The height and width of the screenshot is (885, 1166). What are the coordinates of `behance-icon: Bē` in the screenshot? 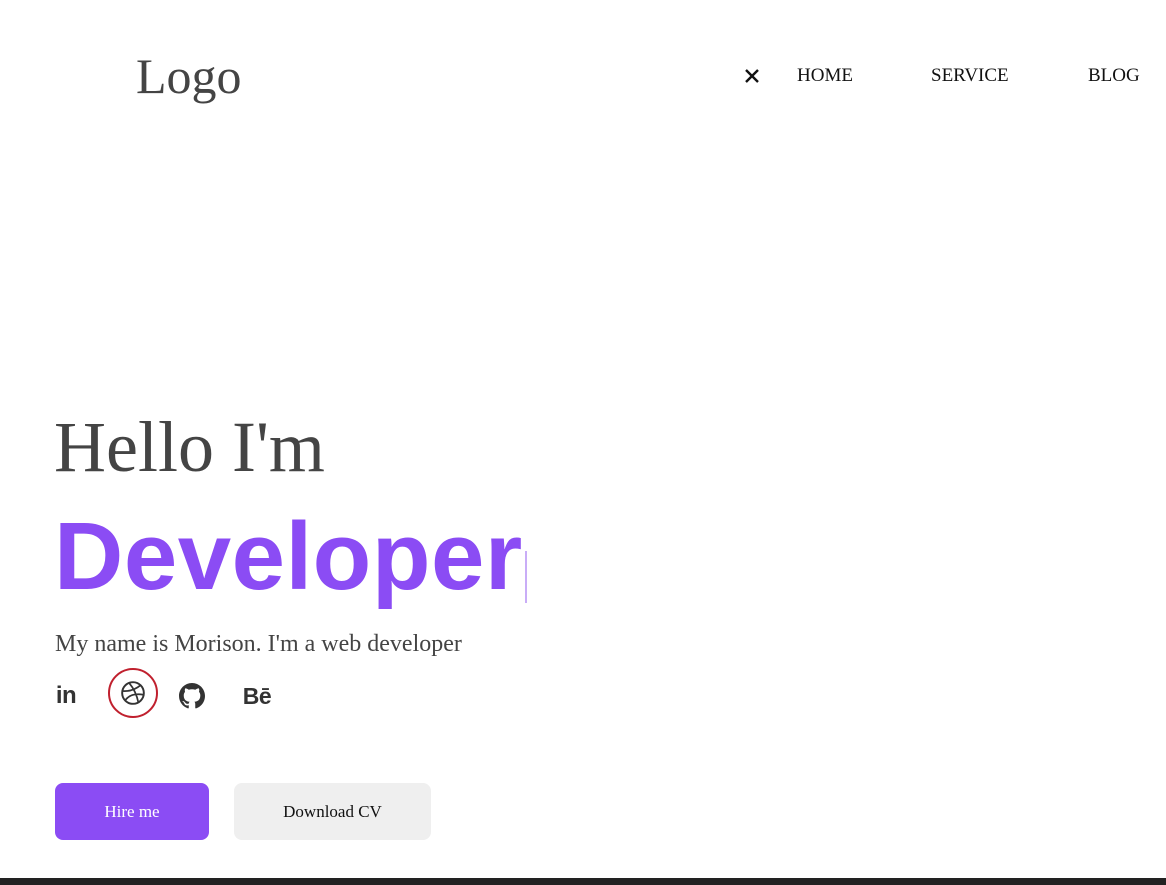 It's located at (257, 695).